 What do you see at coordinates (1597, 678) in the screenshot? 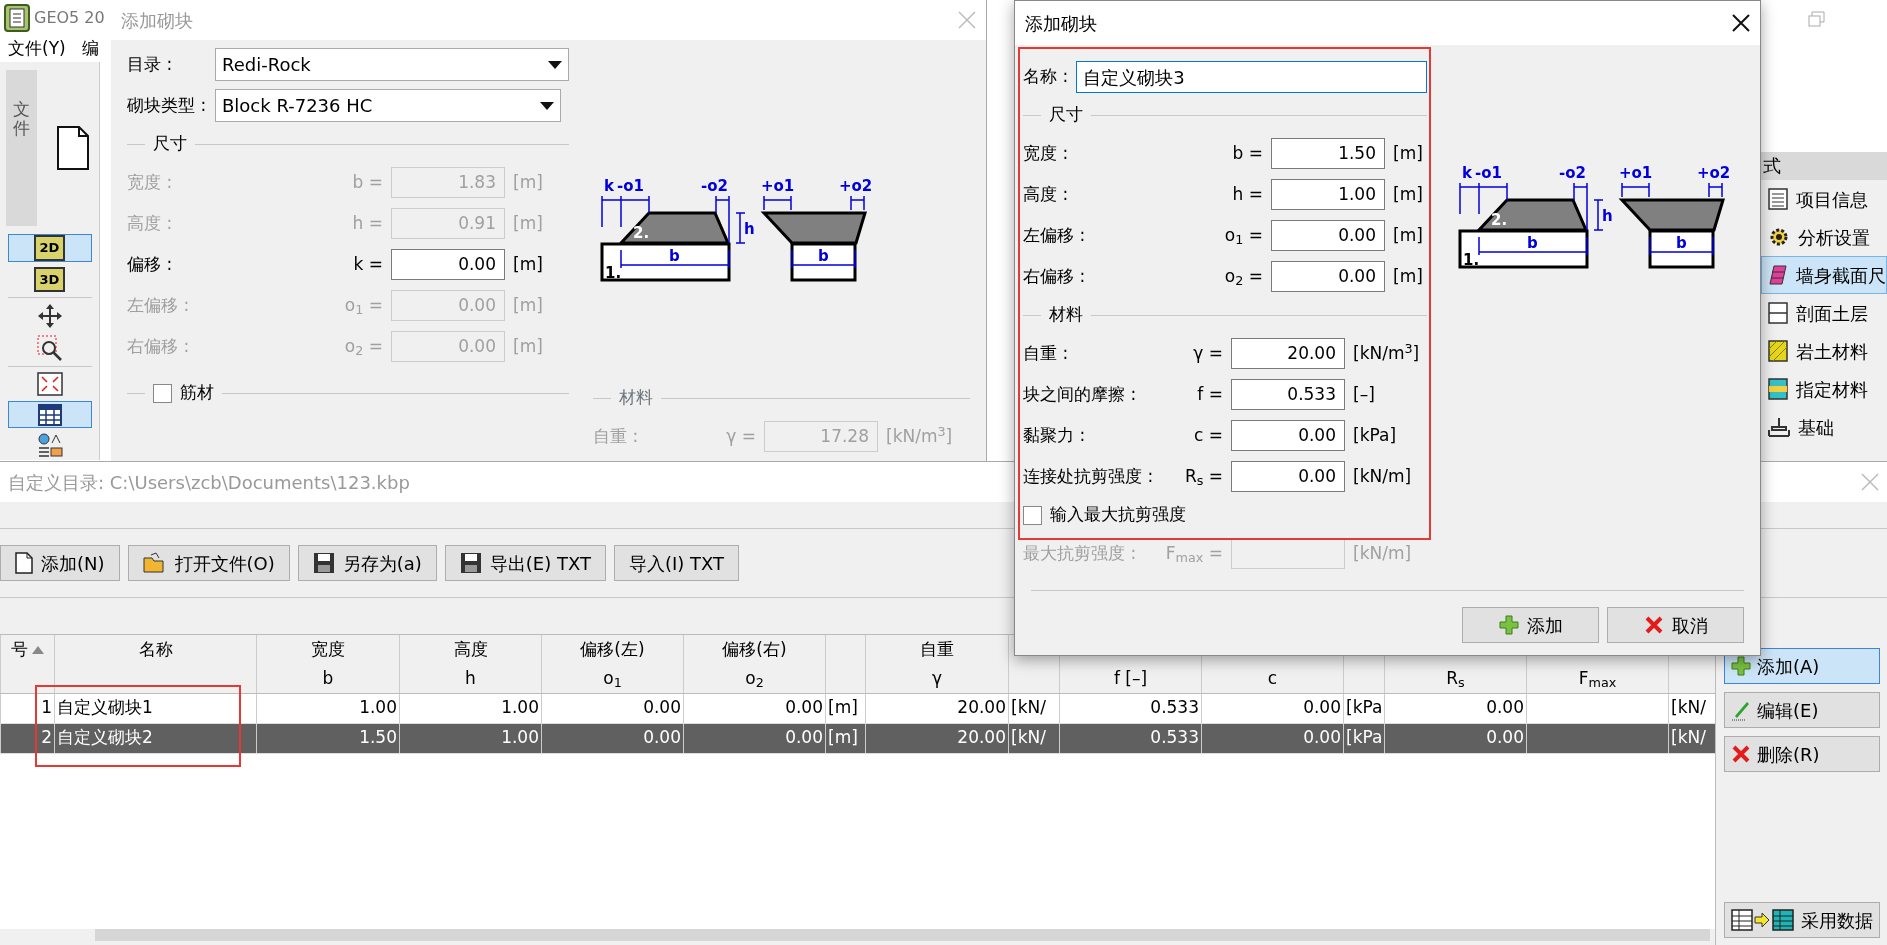
I see `column-header: F$_{max}$` at bounding box center [1597, 678].